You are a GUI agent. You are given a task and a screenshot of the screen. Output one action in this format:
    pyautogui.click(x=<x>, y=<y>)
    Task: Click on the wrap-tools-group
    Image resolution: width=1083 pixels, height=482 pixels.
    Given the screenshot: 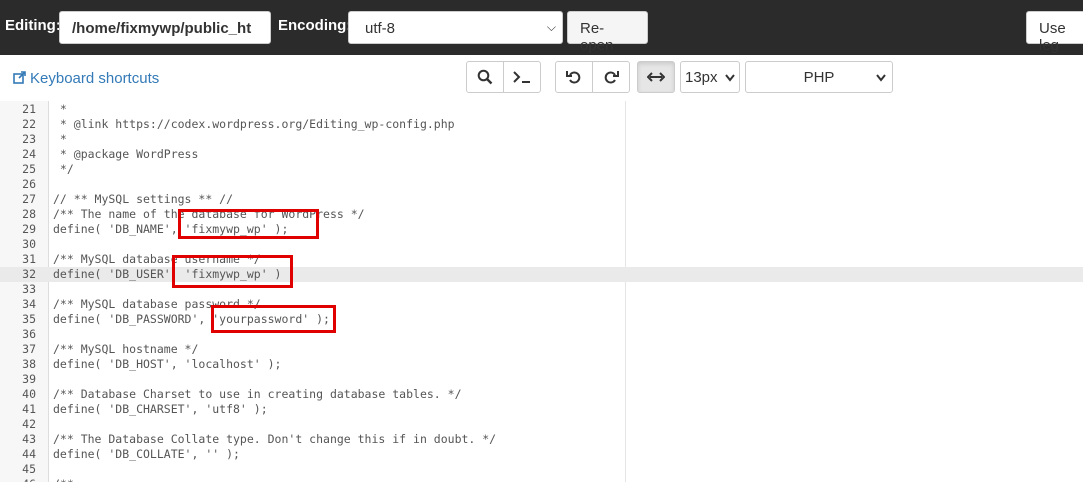 What is the action you would take?
    pyautogui.click(x=656, y=77)
    